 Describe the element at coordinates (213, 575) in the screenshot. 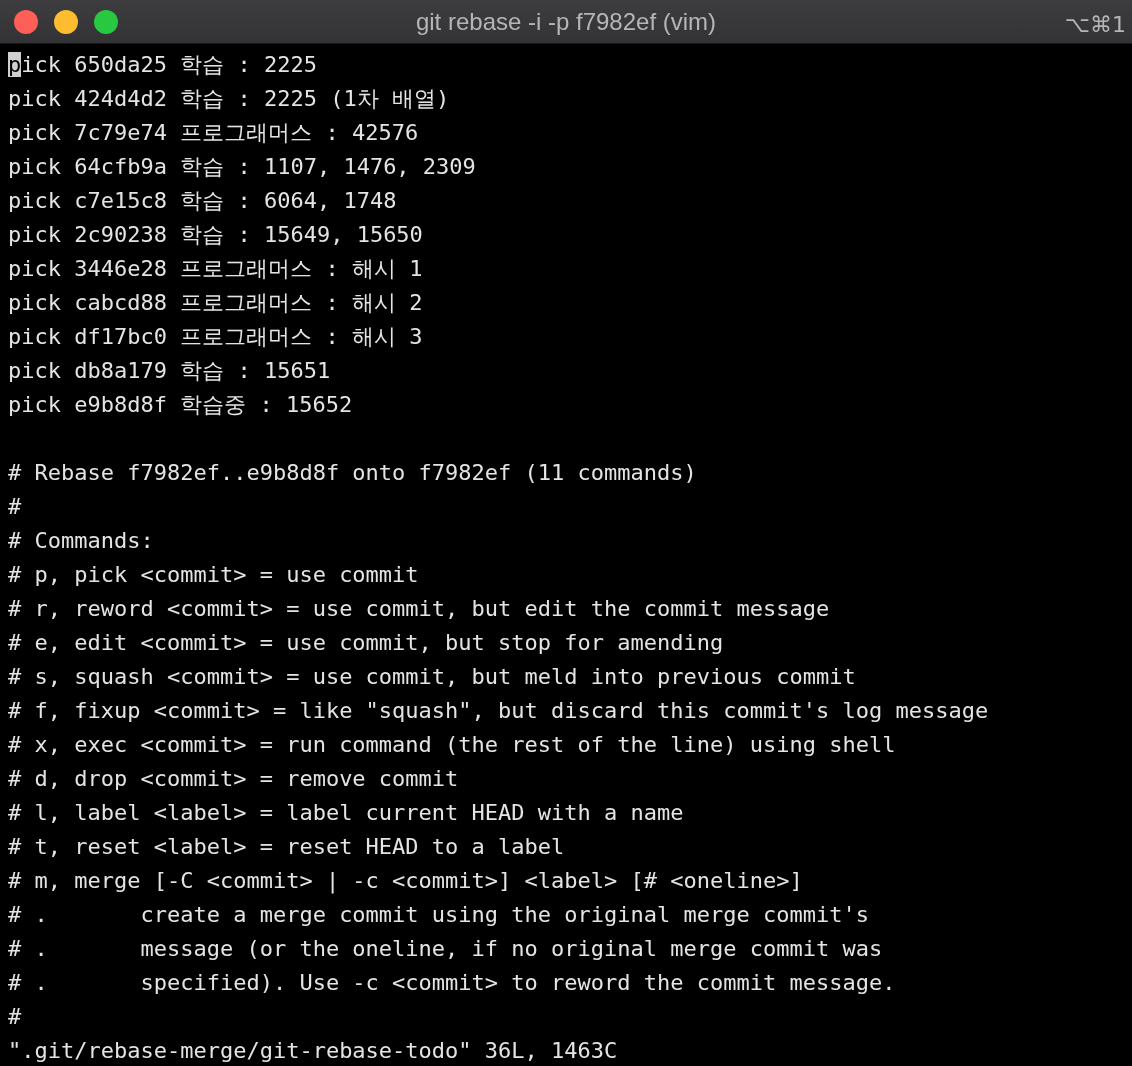

I see `comment-line: # p, pick <commit> = use commit` at that location.